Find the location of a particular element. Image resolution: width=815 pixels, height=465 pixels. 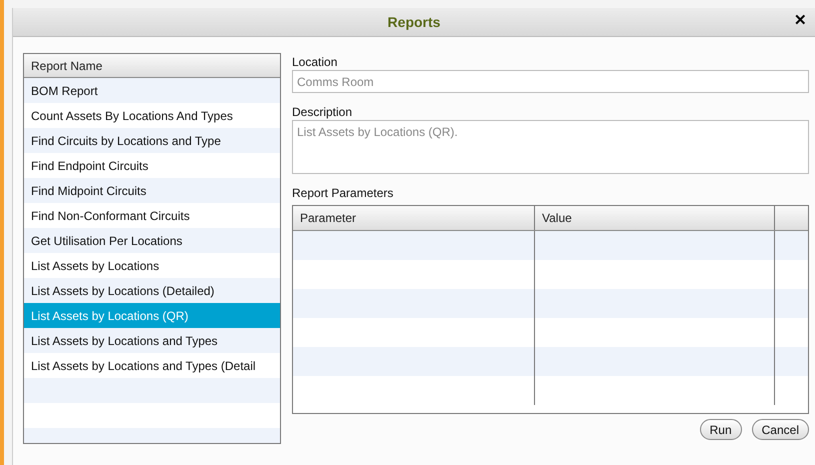

report-item: List Assets by Locations and Types is located at coordinates (152, 340).